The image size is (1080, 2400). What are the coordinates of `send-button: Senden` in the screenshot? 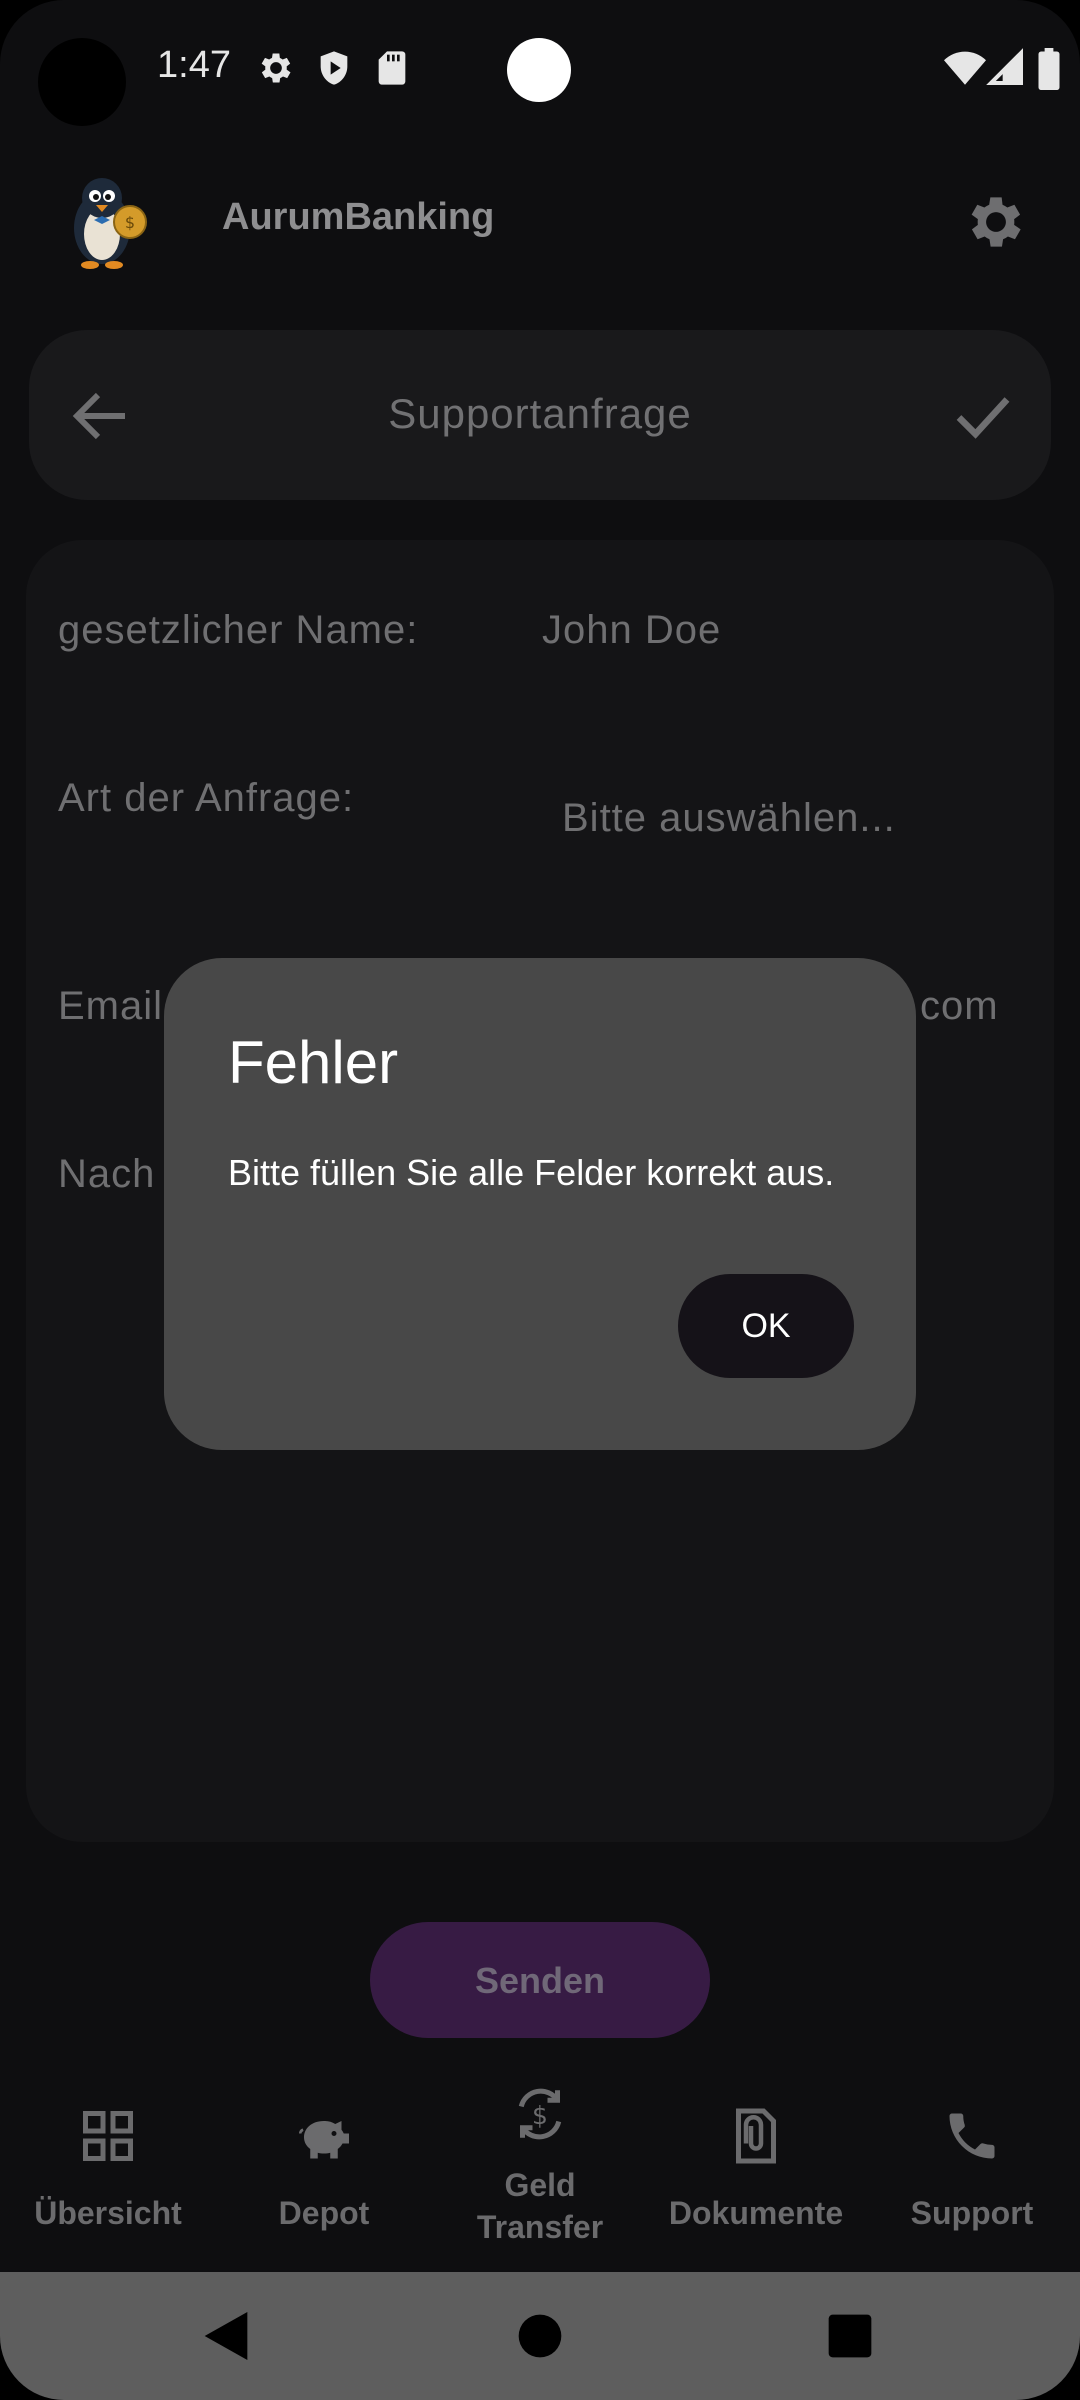 It's located at (540, 1980).